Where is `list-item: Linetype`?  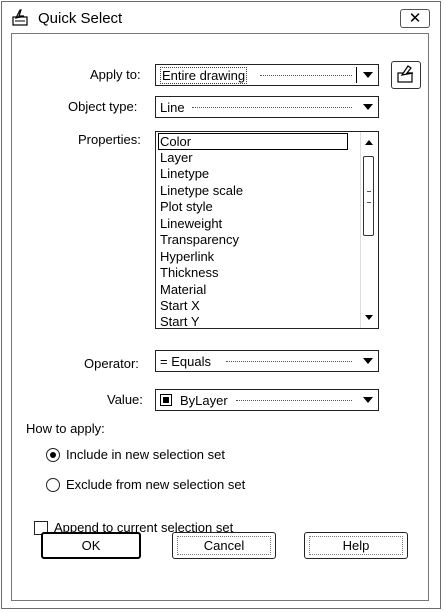
list-item: Linetype is located at coordinates (184, 173).